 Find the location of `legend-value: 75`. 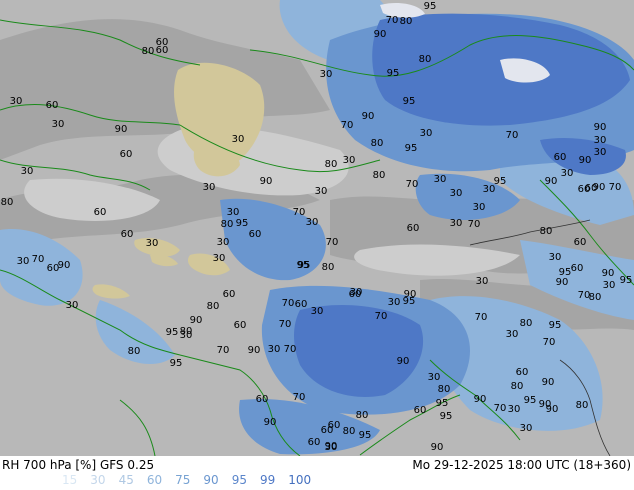

legend-value: 75 is located at coordinates (183, 480).